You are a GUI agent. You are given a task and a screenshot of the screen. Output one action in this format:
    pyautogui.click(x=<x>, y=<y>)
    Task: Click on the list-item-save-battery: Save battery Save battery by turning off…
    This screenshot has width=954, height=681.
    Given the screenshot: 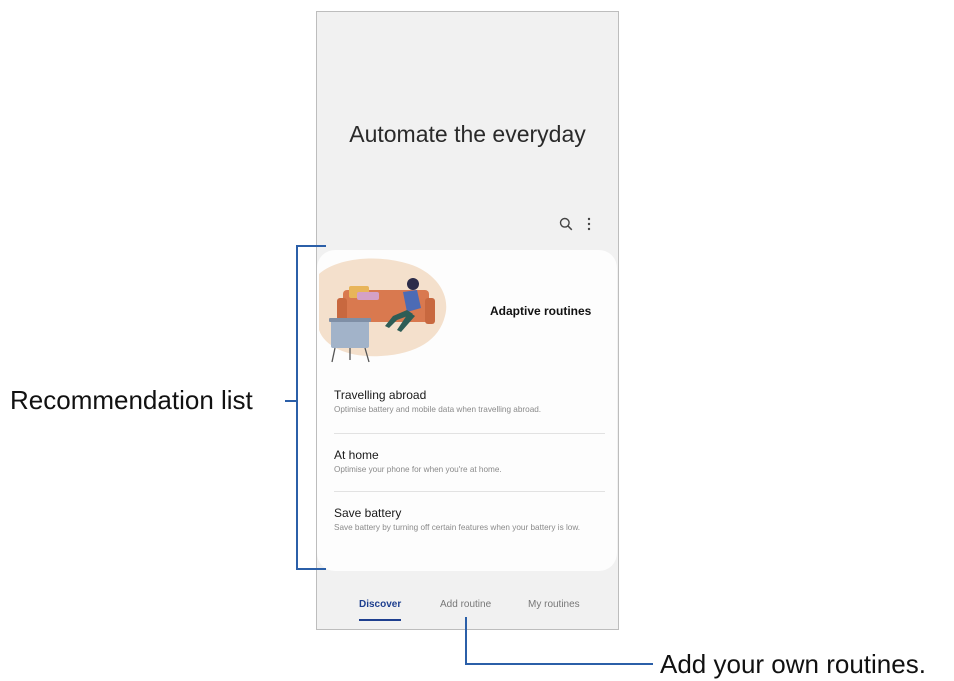 What is the action you would take?
    pyautogui.click(x=469, y=519)
    